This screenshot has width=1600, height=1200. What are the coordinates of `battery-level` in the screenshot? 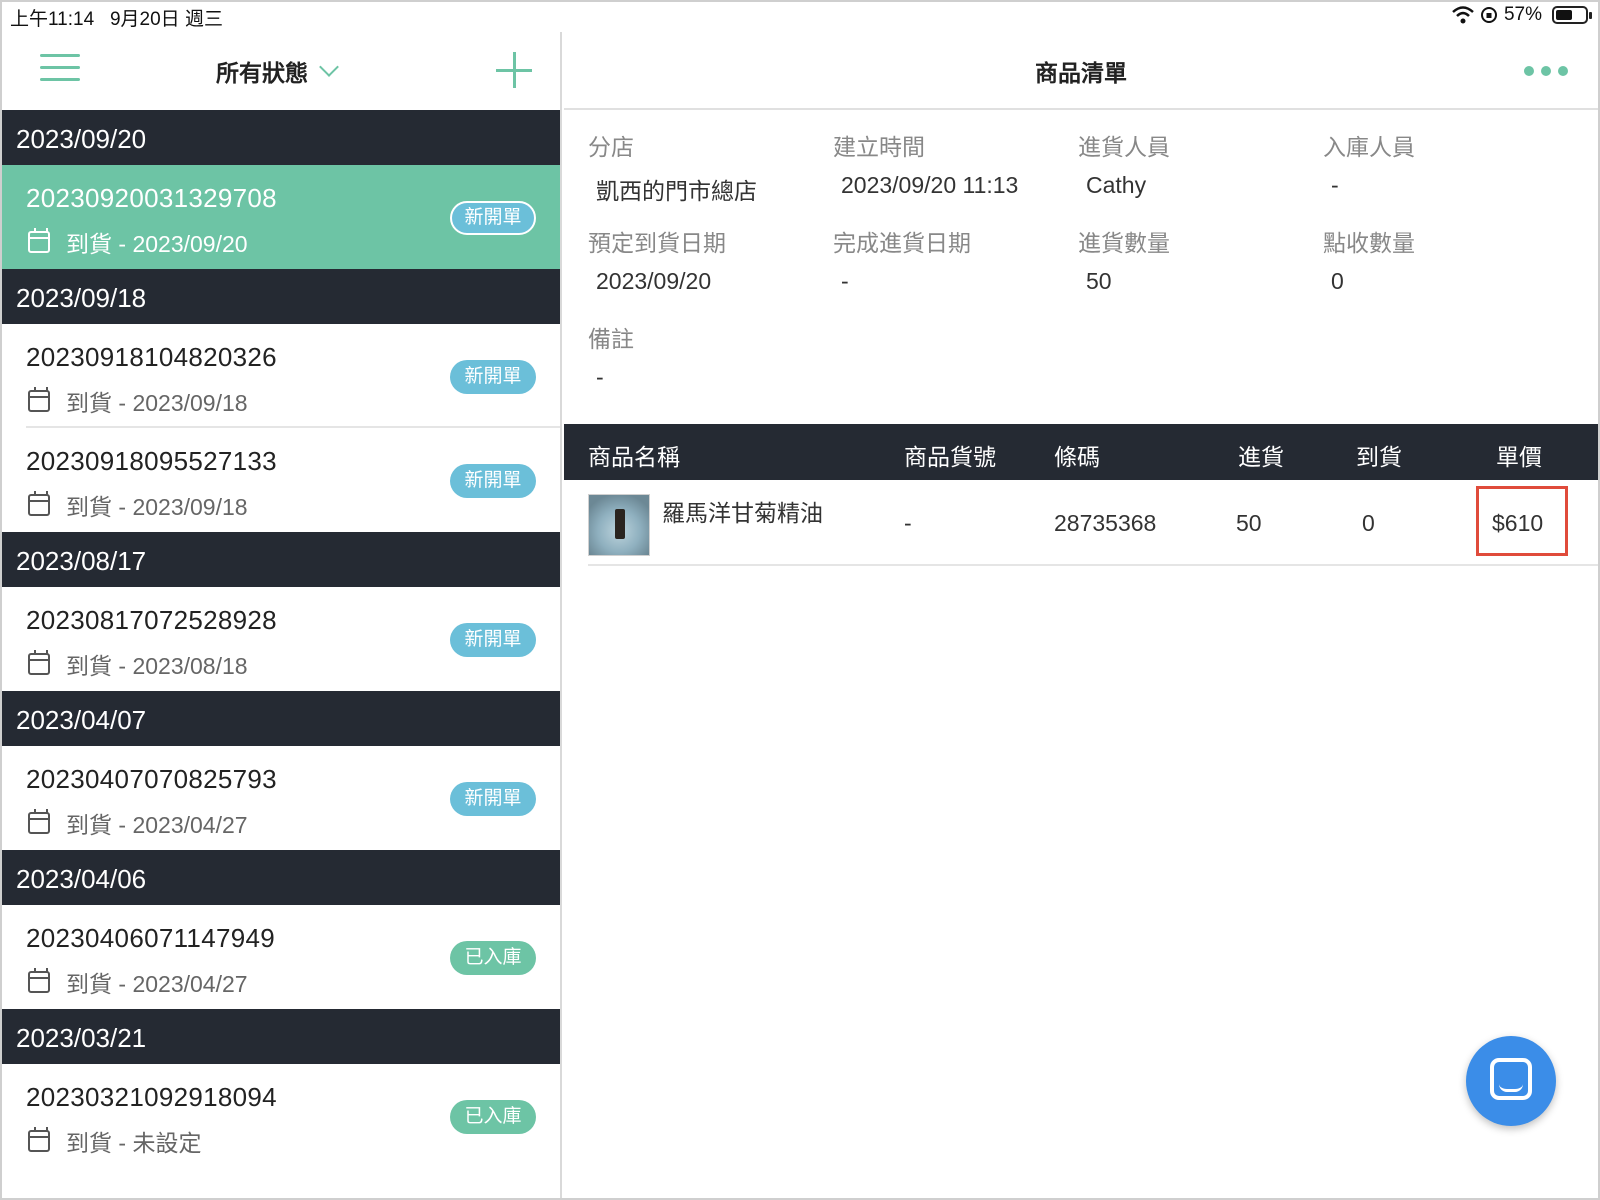 It's located at (1564, 15).